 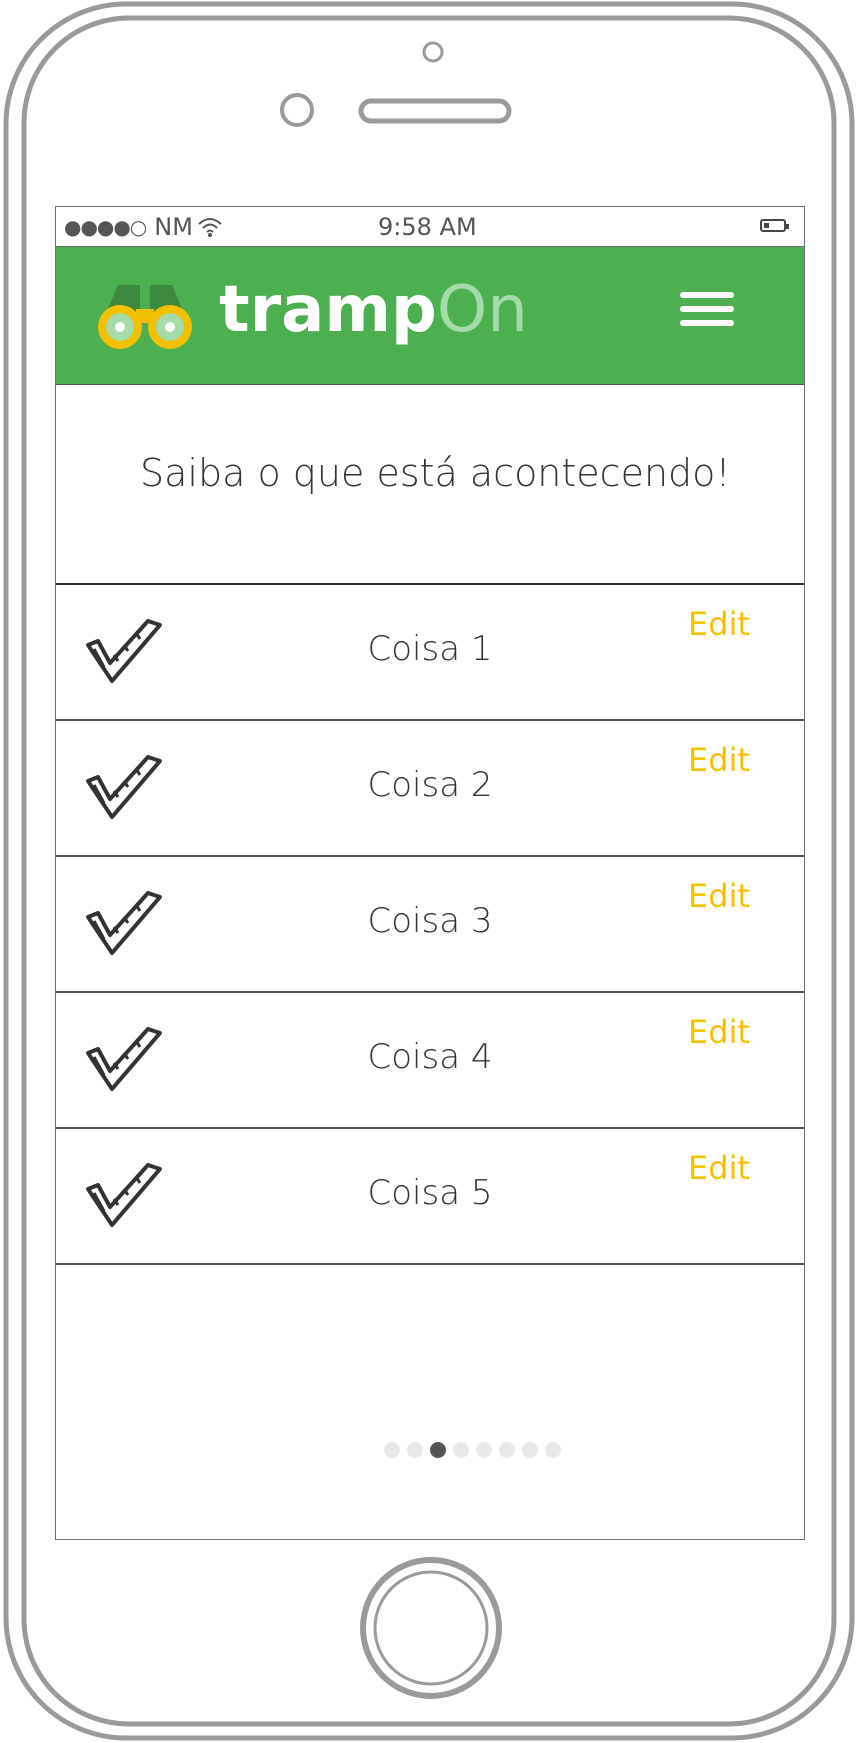 I want to click on app-logo-text: trampOn, so click(x=373, y=310).